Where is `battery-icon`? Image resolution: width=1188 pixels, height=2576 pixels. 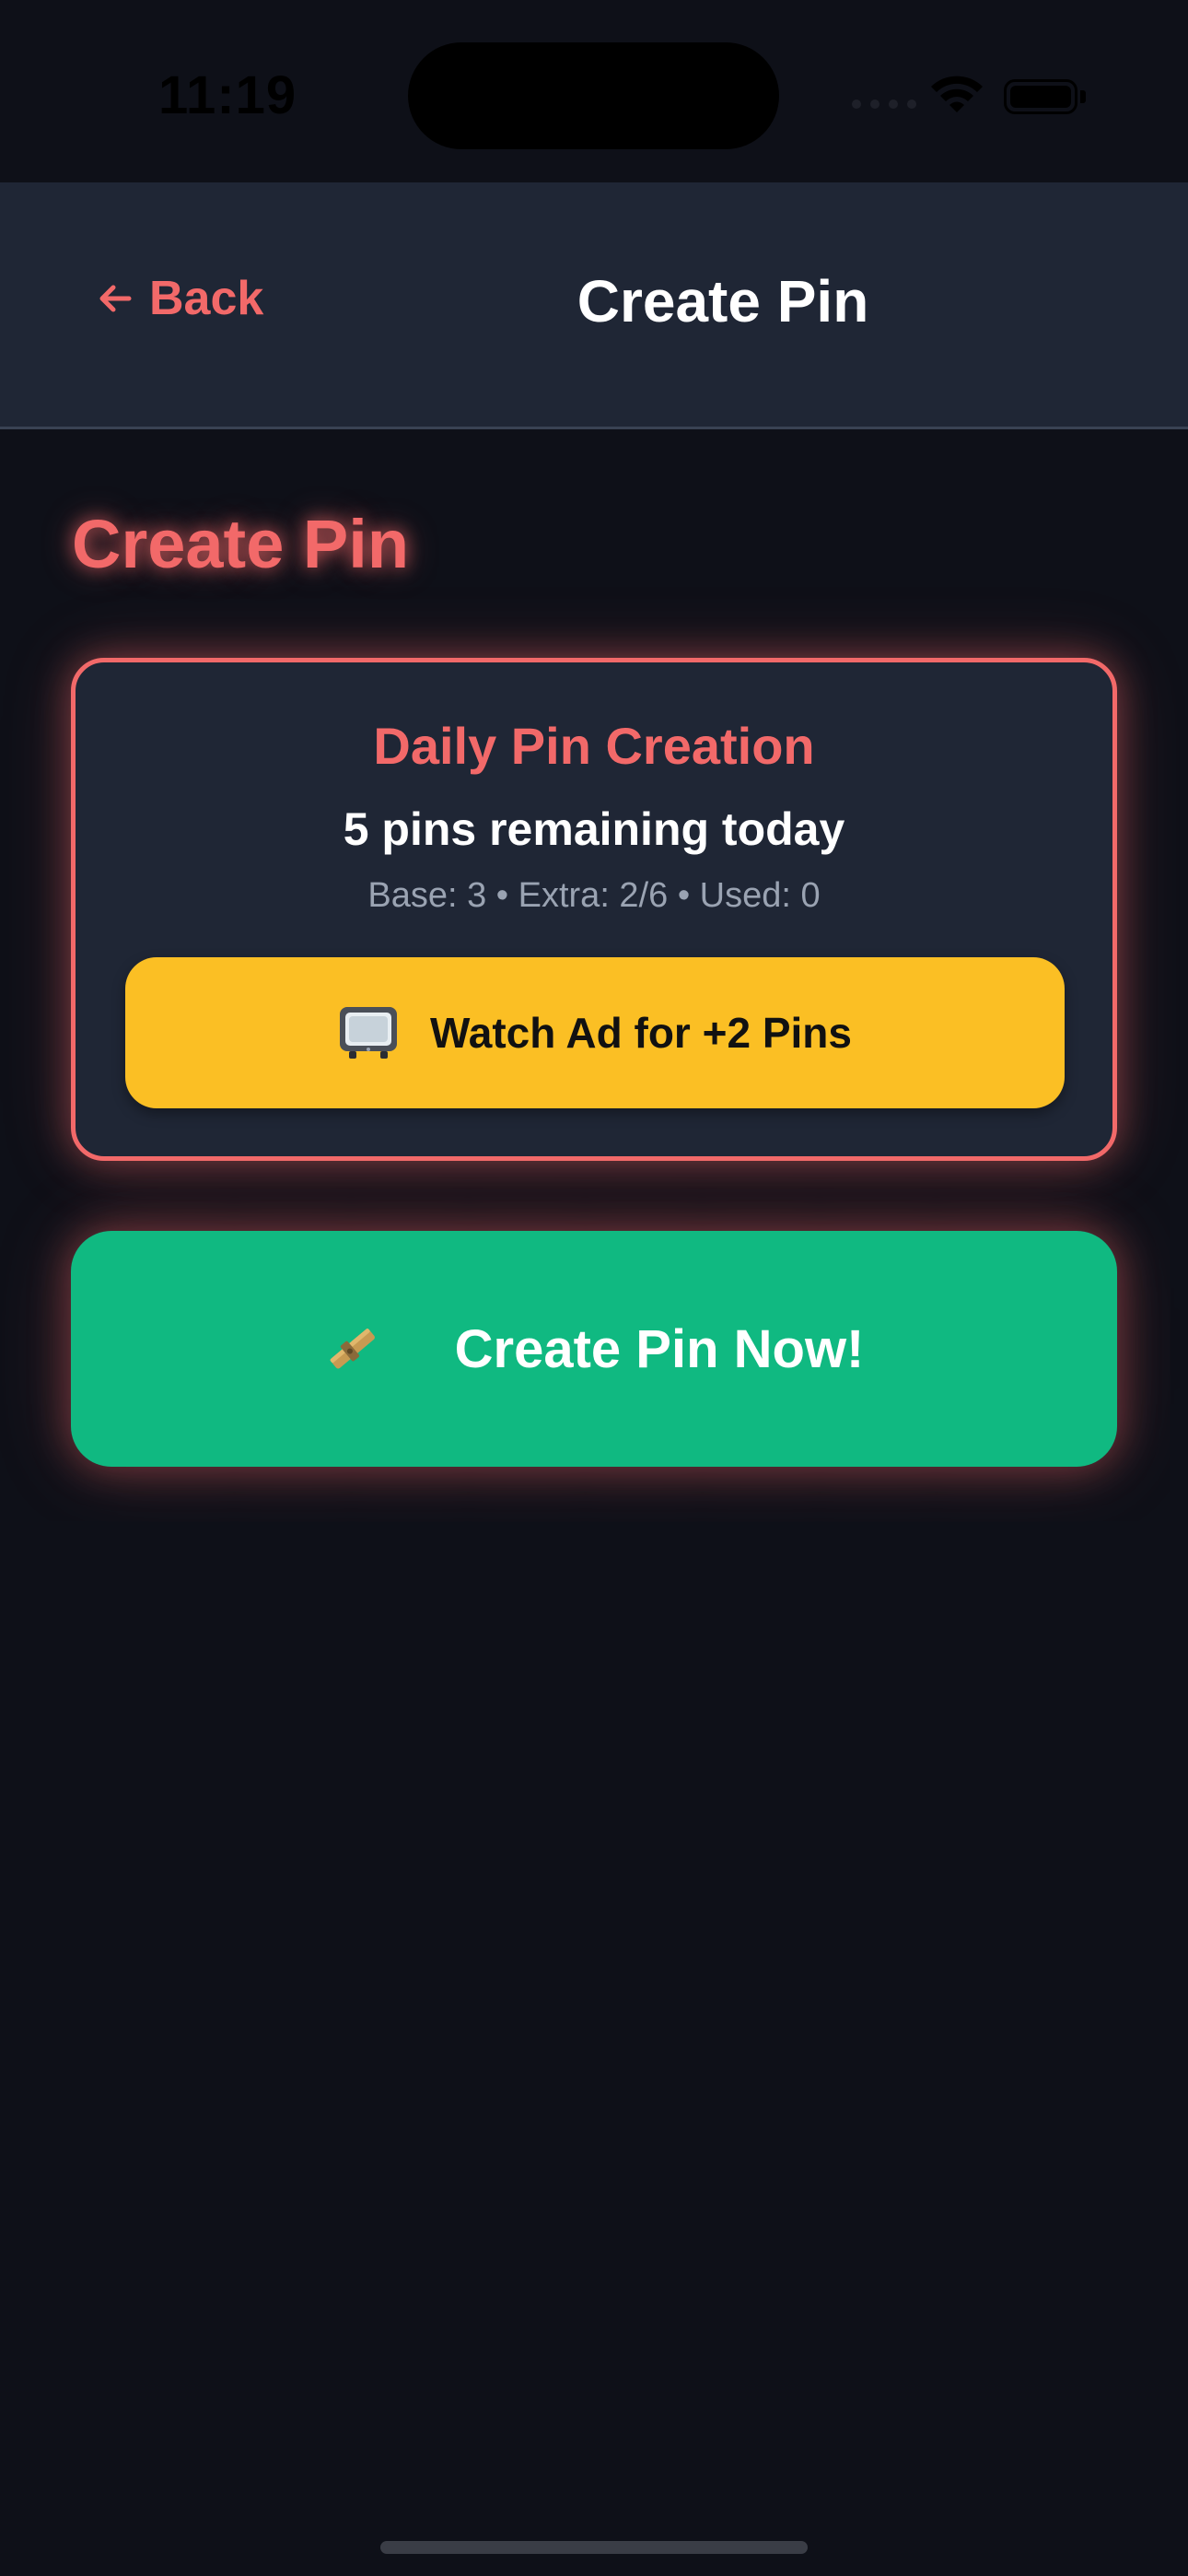 battery-icon is located at coordinates (1040, 96).